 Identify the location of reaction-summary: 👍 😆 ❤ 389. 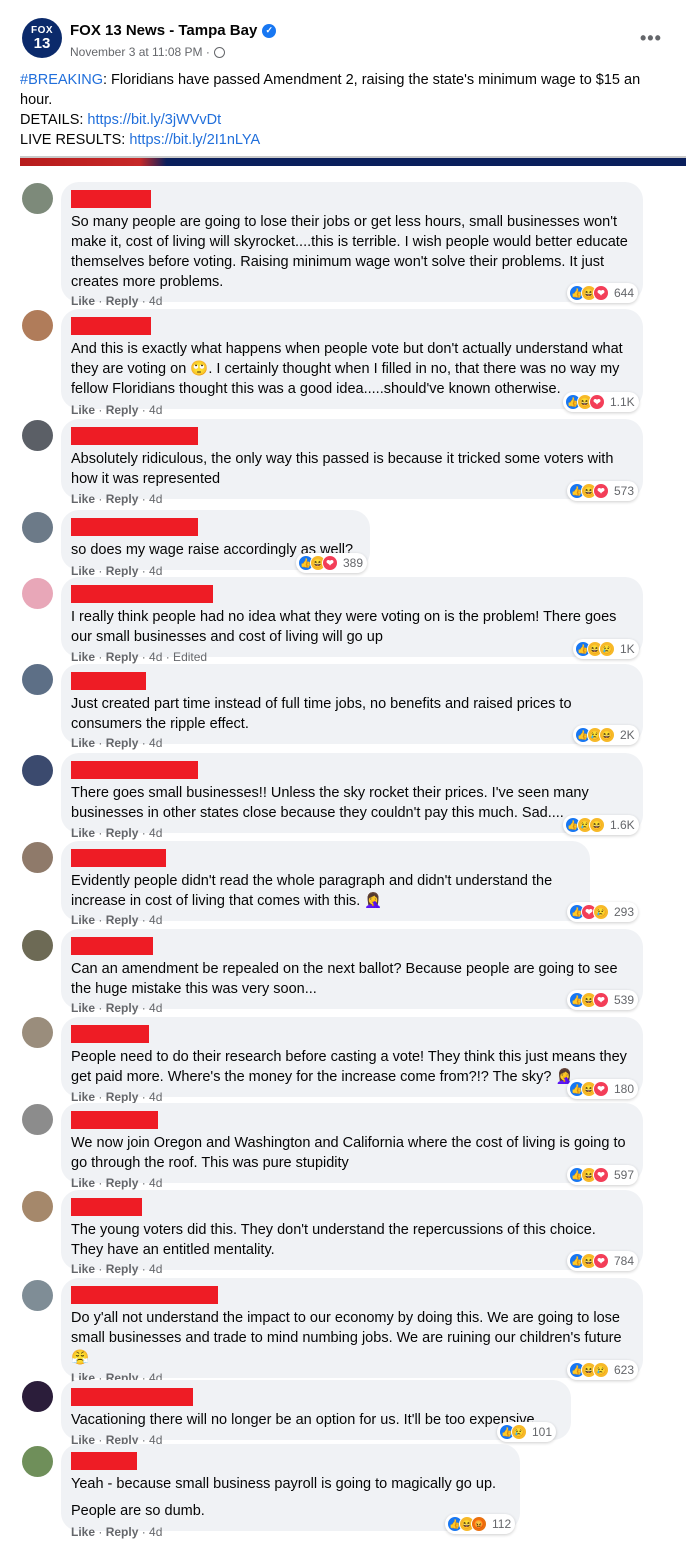
(332, 563).